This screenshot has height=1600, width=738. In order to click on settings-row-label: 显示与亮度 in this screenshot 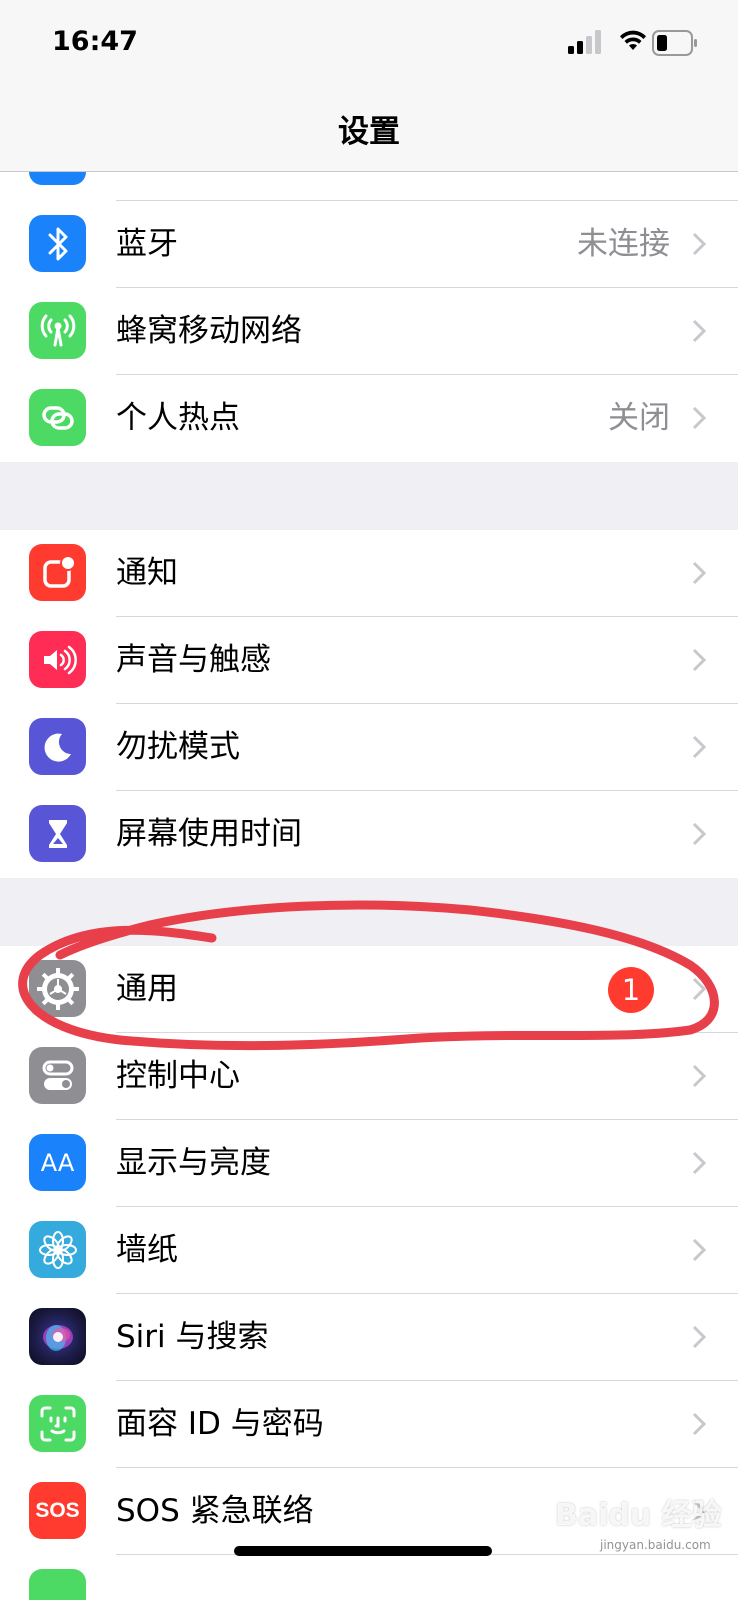, I will do `click(193, 1163)`.